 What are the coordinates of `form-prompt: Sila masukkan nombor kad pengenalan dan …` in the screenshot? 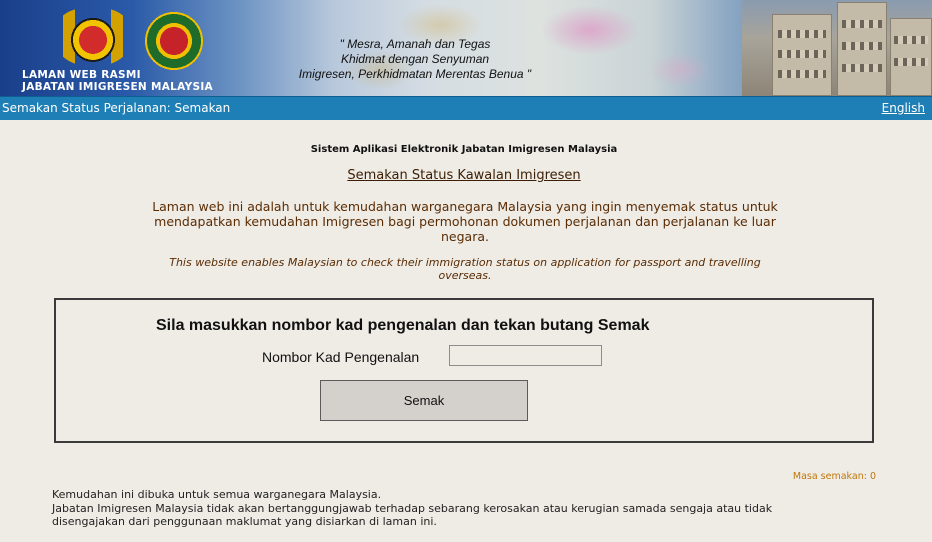 It's located at (403, 325).